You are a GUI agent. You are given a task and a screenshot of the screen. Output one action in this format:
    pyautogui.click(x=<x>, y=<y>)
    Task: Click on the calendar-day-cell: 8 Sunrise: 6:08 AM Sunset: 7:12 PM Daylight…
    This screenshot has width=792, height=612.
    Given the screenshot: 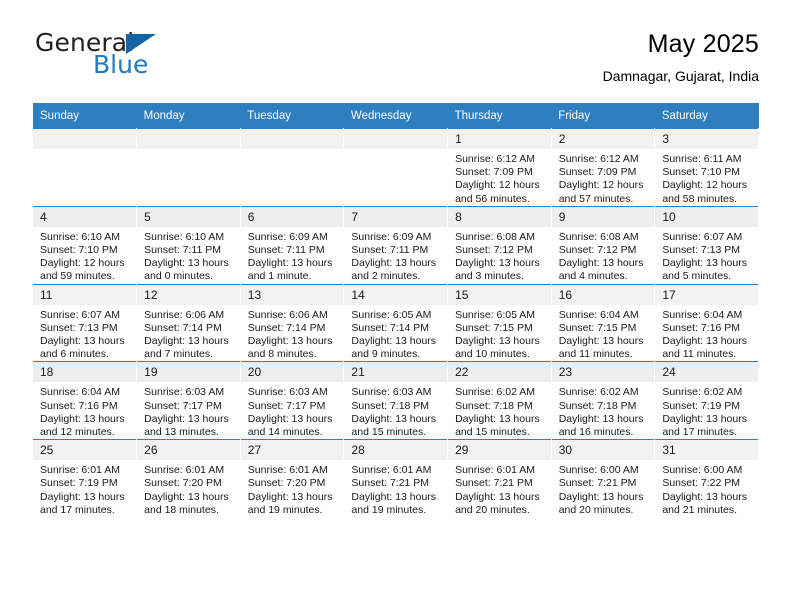 What is the action you would take?
    pyautogui.click(x=499, y=245)
    